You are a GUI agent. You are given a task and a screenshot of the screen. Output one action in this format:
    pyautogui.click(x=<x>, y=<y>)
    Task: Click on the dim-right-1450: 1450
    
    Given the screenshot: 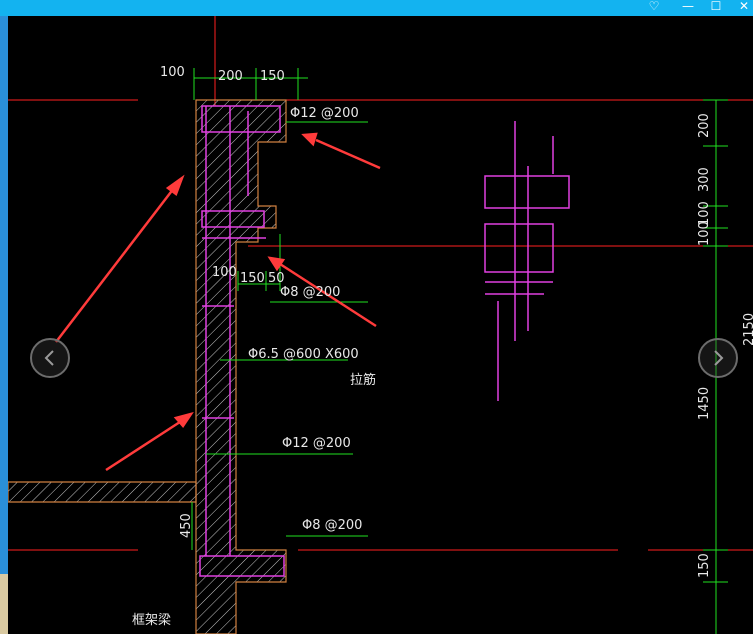 What is the action you would take?
    pyautogui.click(x=704, y=403)
    